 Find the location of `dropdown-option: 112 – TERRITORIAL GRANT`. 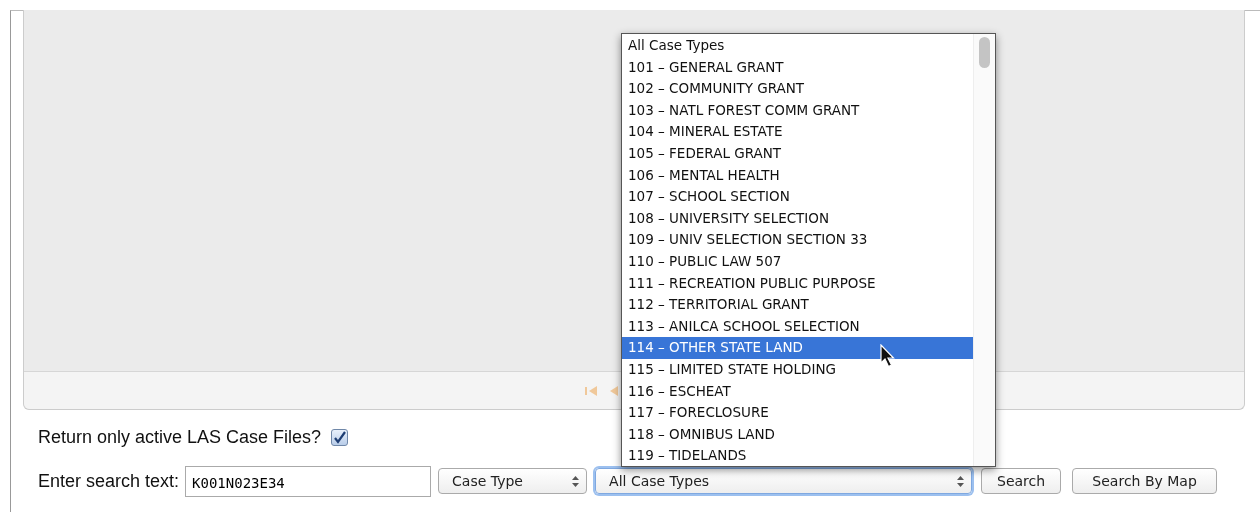

dropdown-option: 112 – TERRITORIAL GRANT is located at coordinates (797, 305).